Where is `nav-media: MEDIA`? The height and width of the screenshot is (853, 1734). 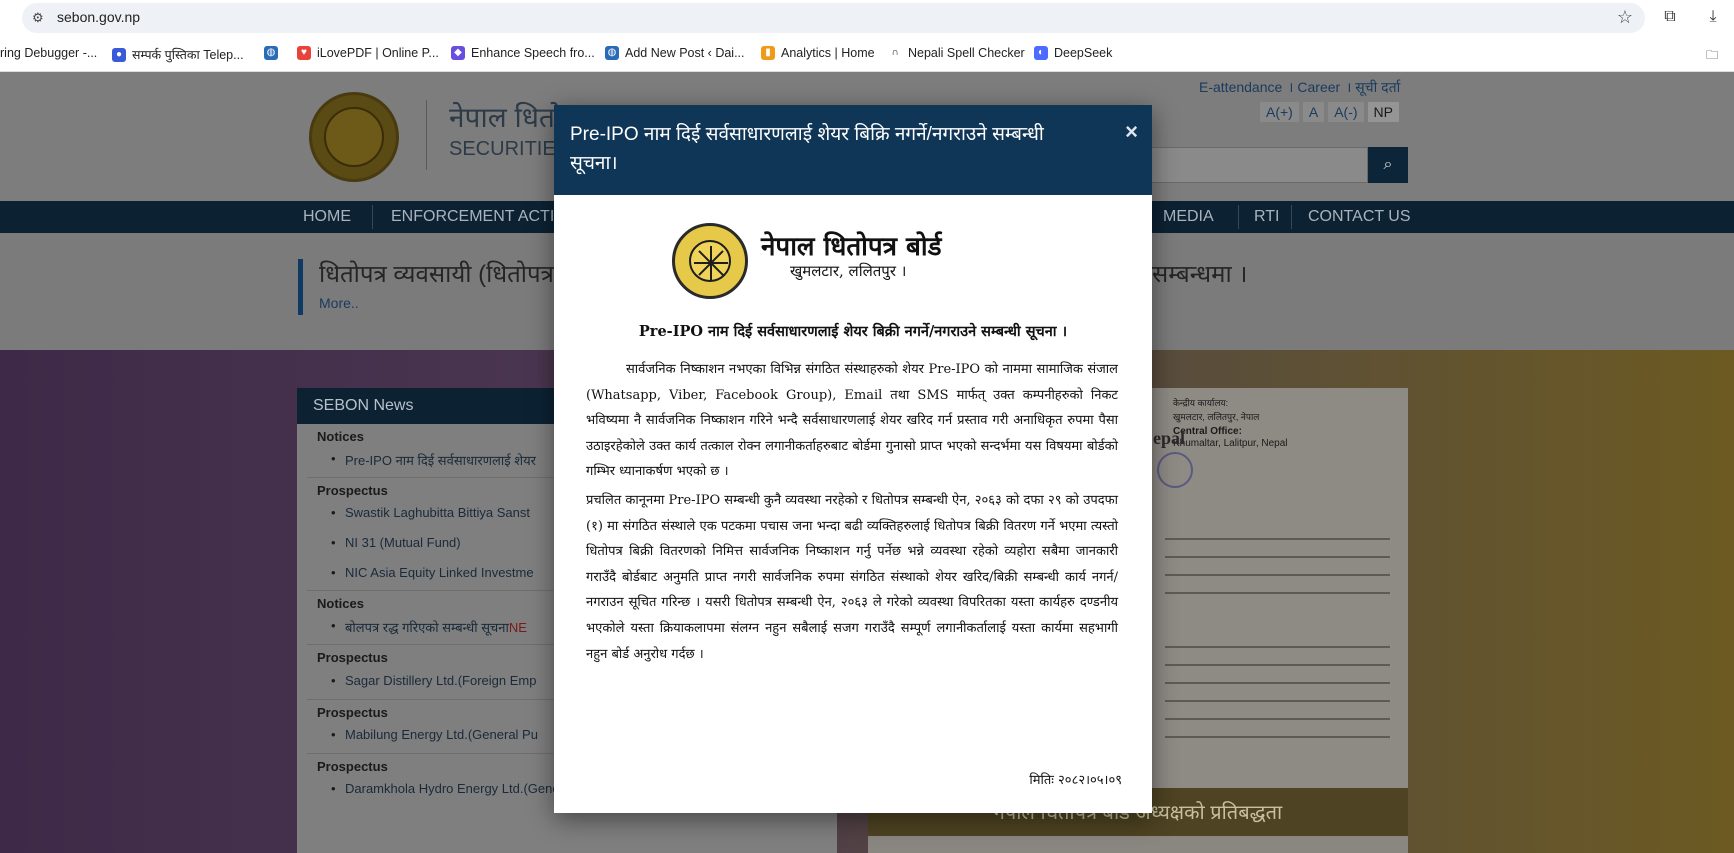 nav-media: MEDIA is located at coordinates (1188, 217).